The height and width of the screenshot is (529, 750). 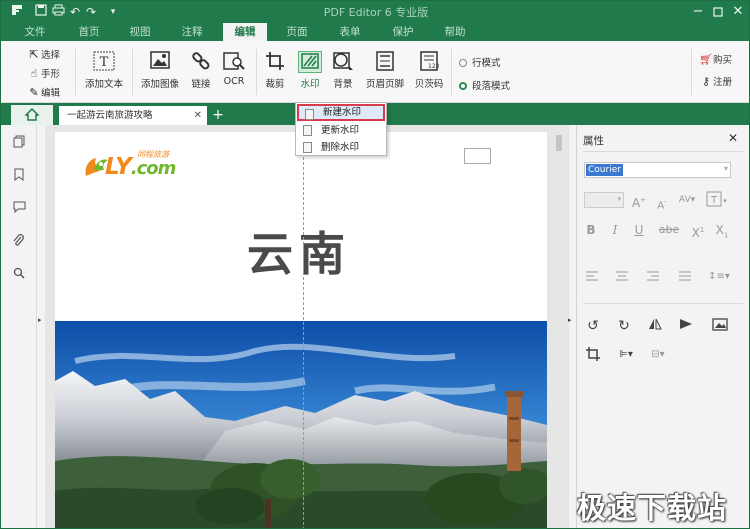 I want to click on new-tab-button: +, so click(x=218, y=115).